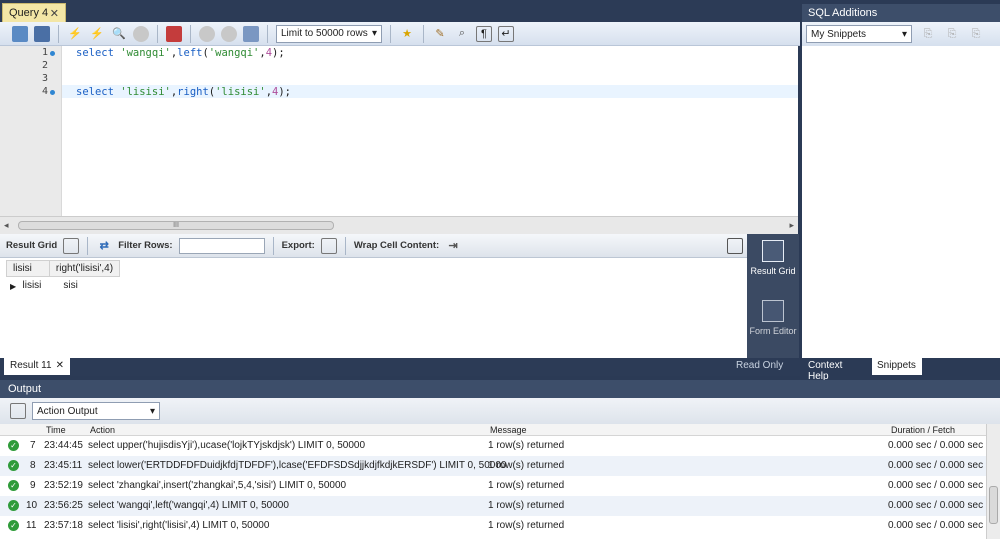  I want to click on snippets-select-value: My Snippets, so click(839, 34).